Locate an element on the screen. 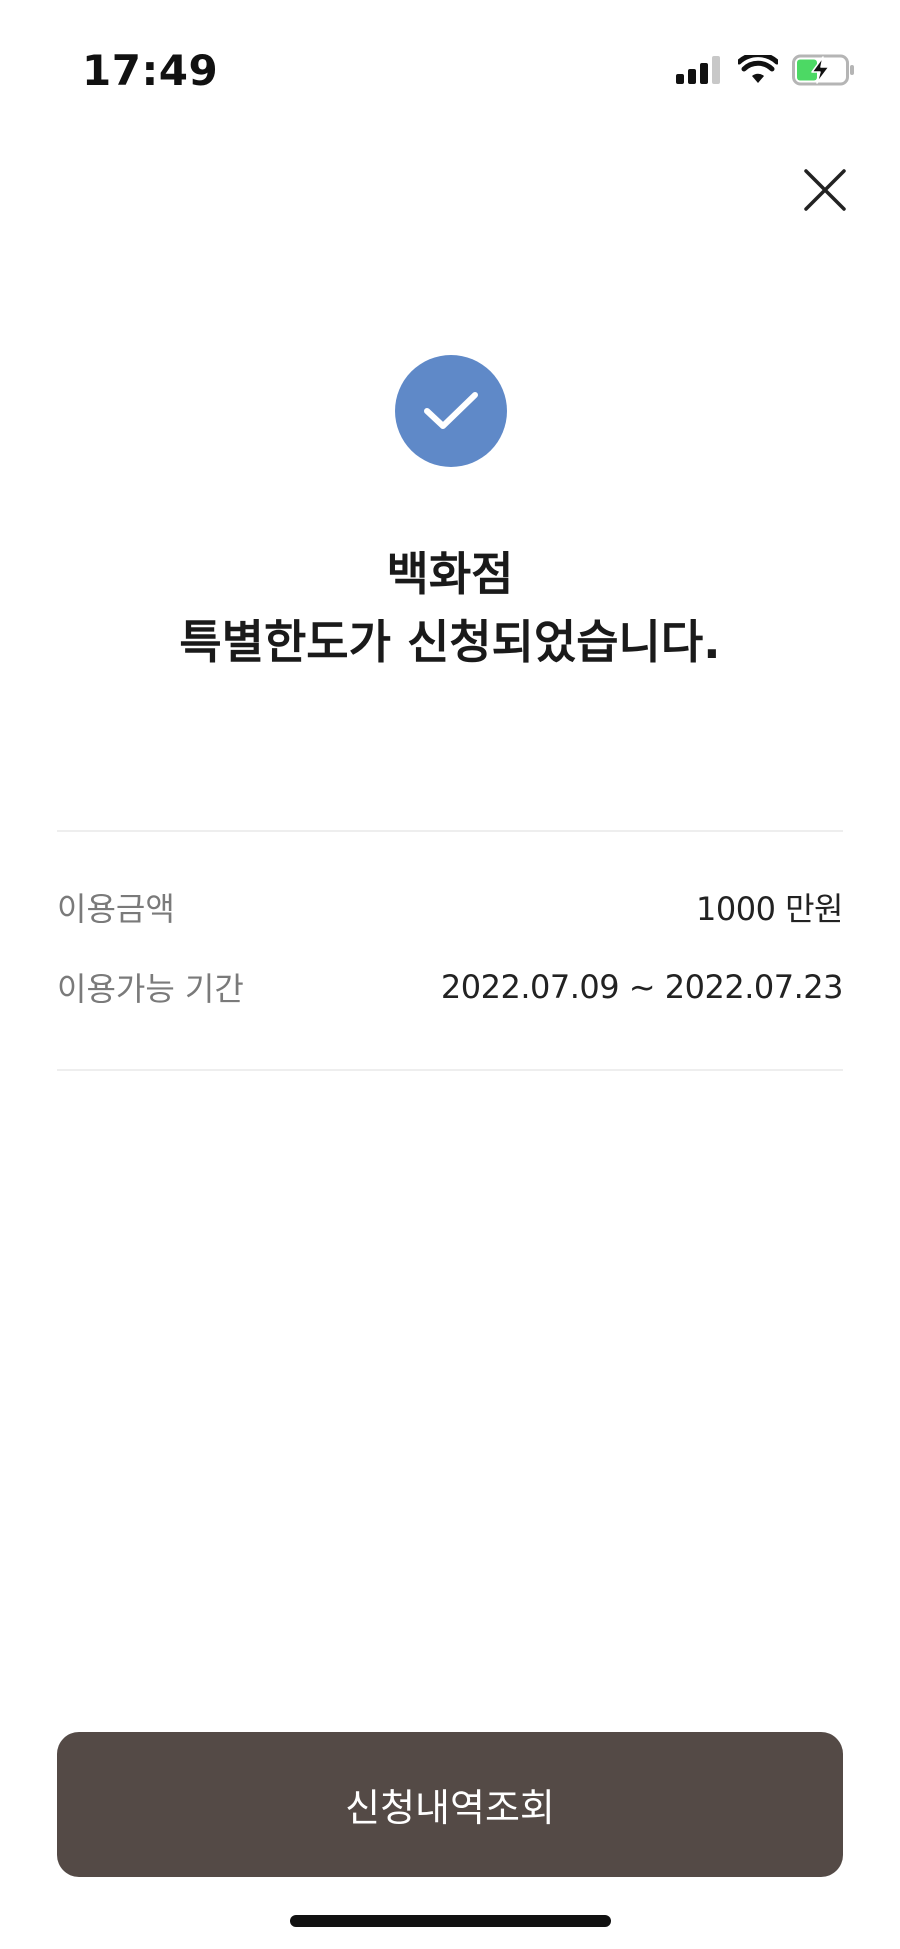  result-title: 백화점 특별한도가 신청되었습니다. is located at coordinates (450, 608).